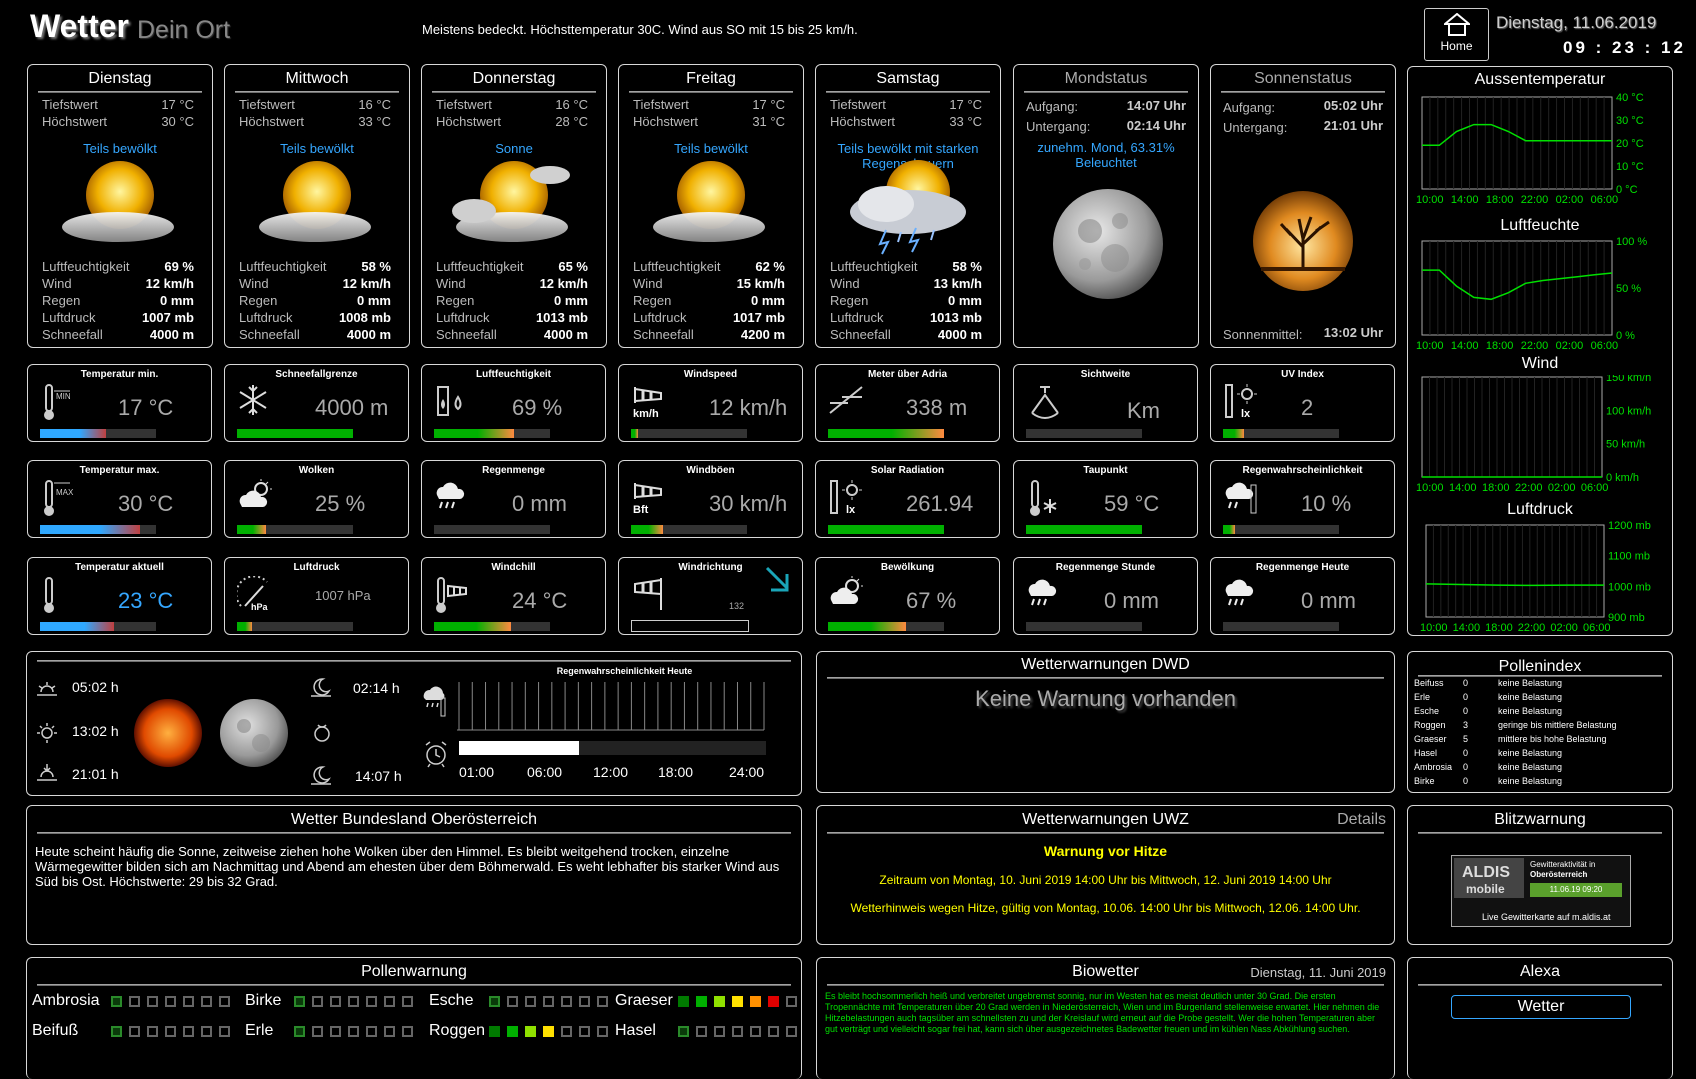 The width and height of the screenshot is (1696, 1079). I want to click on chart-y-tick: 0 %, so click(1625, 336).